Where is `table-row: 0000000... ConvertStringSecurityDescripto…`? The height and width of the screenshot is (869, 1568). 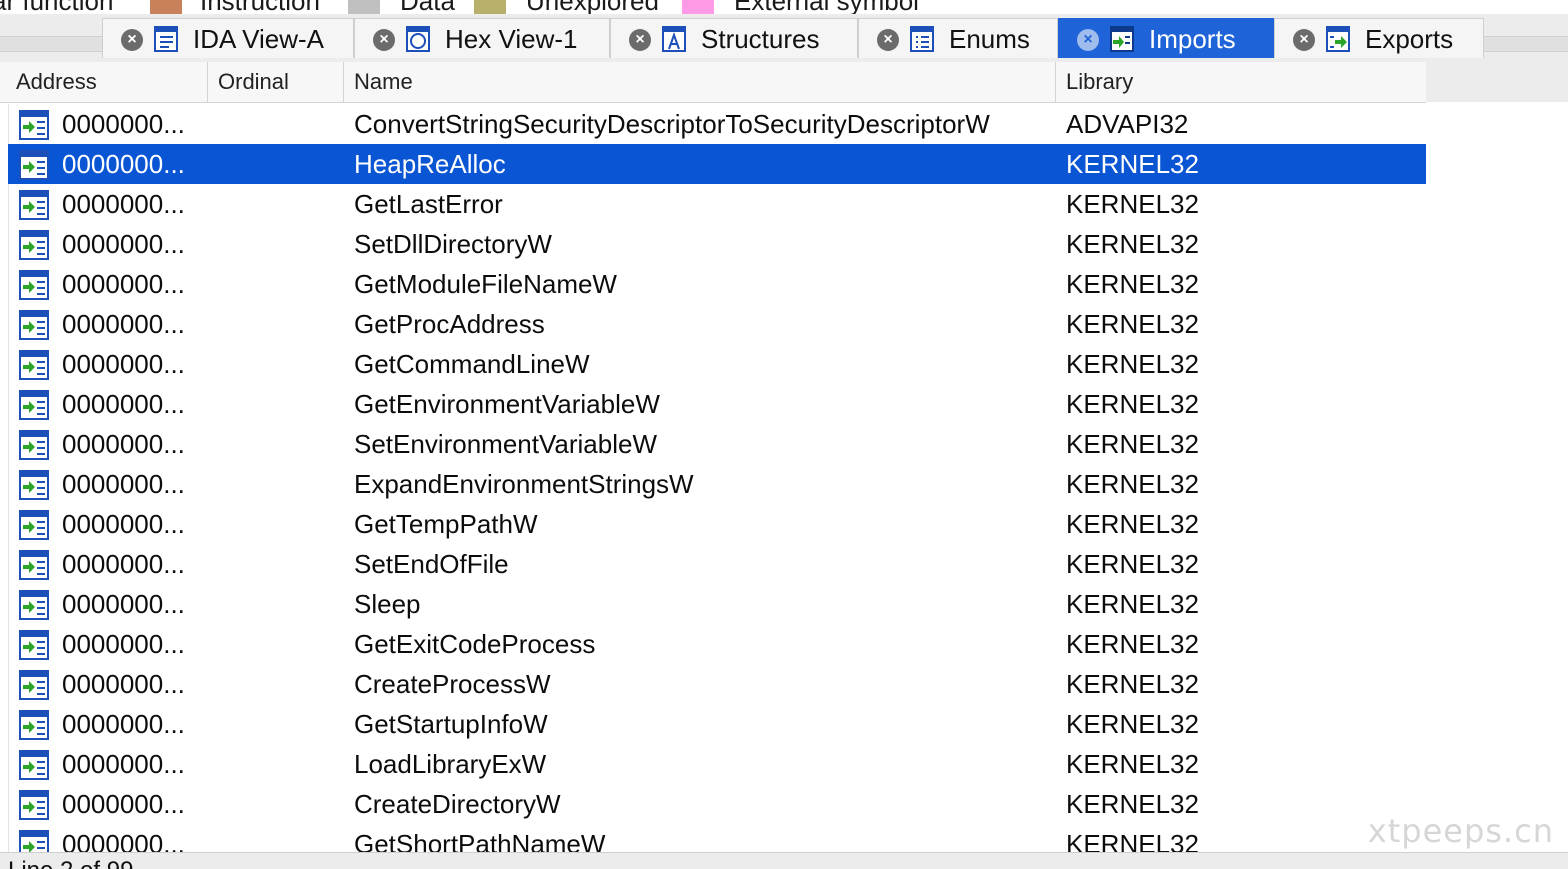
table-row: 0000000... ConvertStringSecurityDescripto… is located at coordinates (717, 124).